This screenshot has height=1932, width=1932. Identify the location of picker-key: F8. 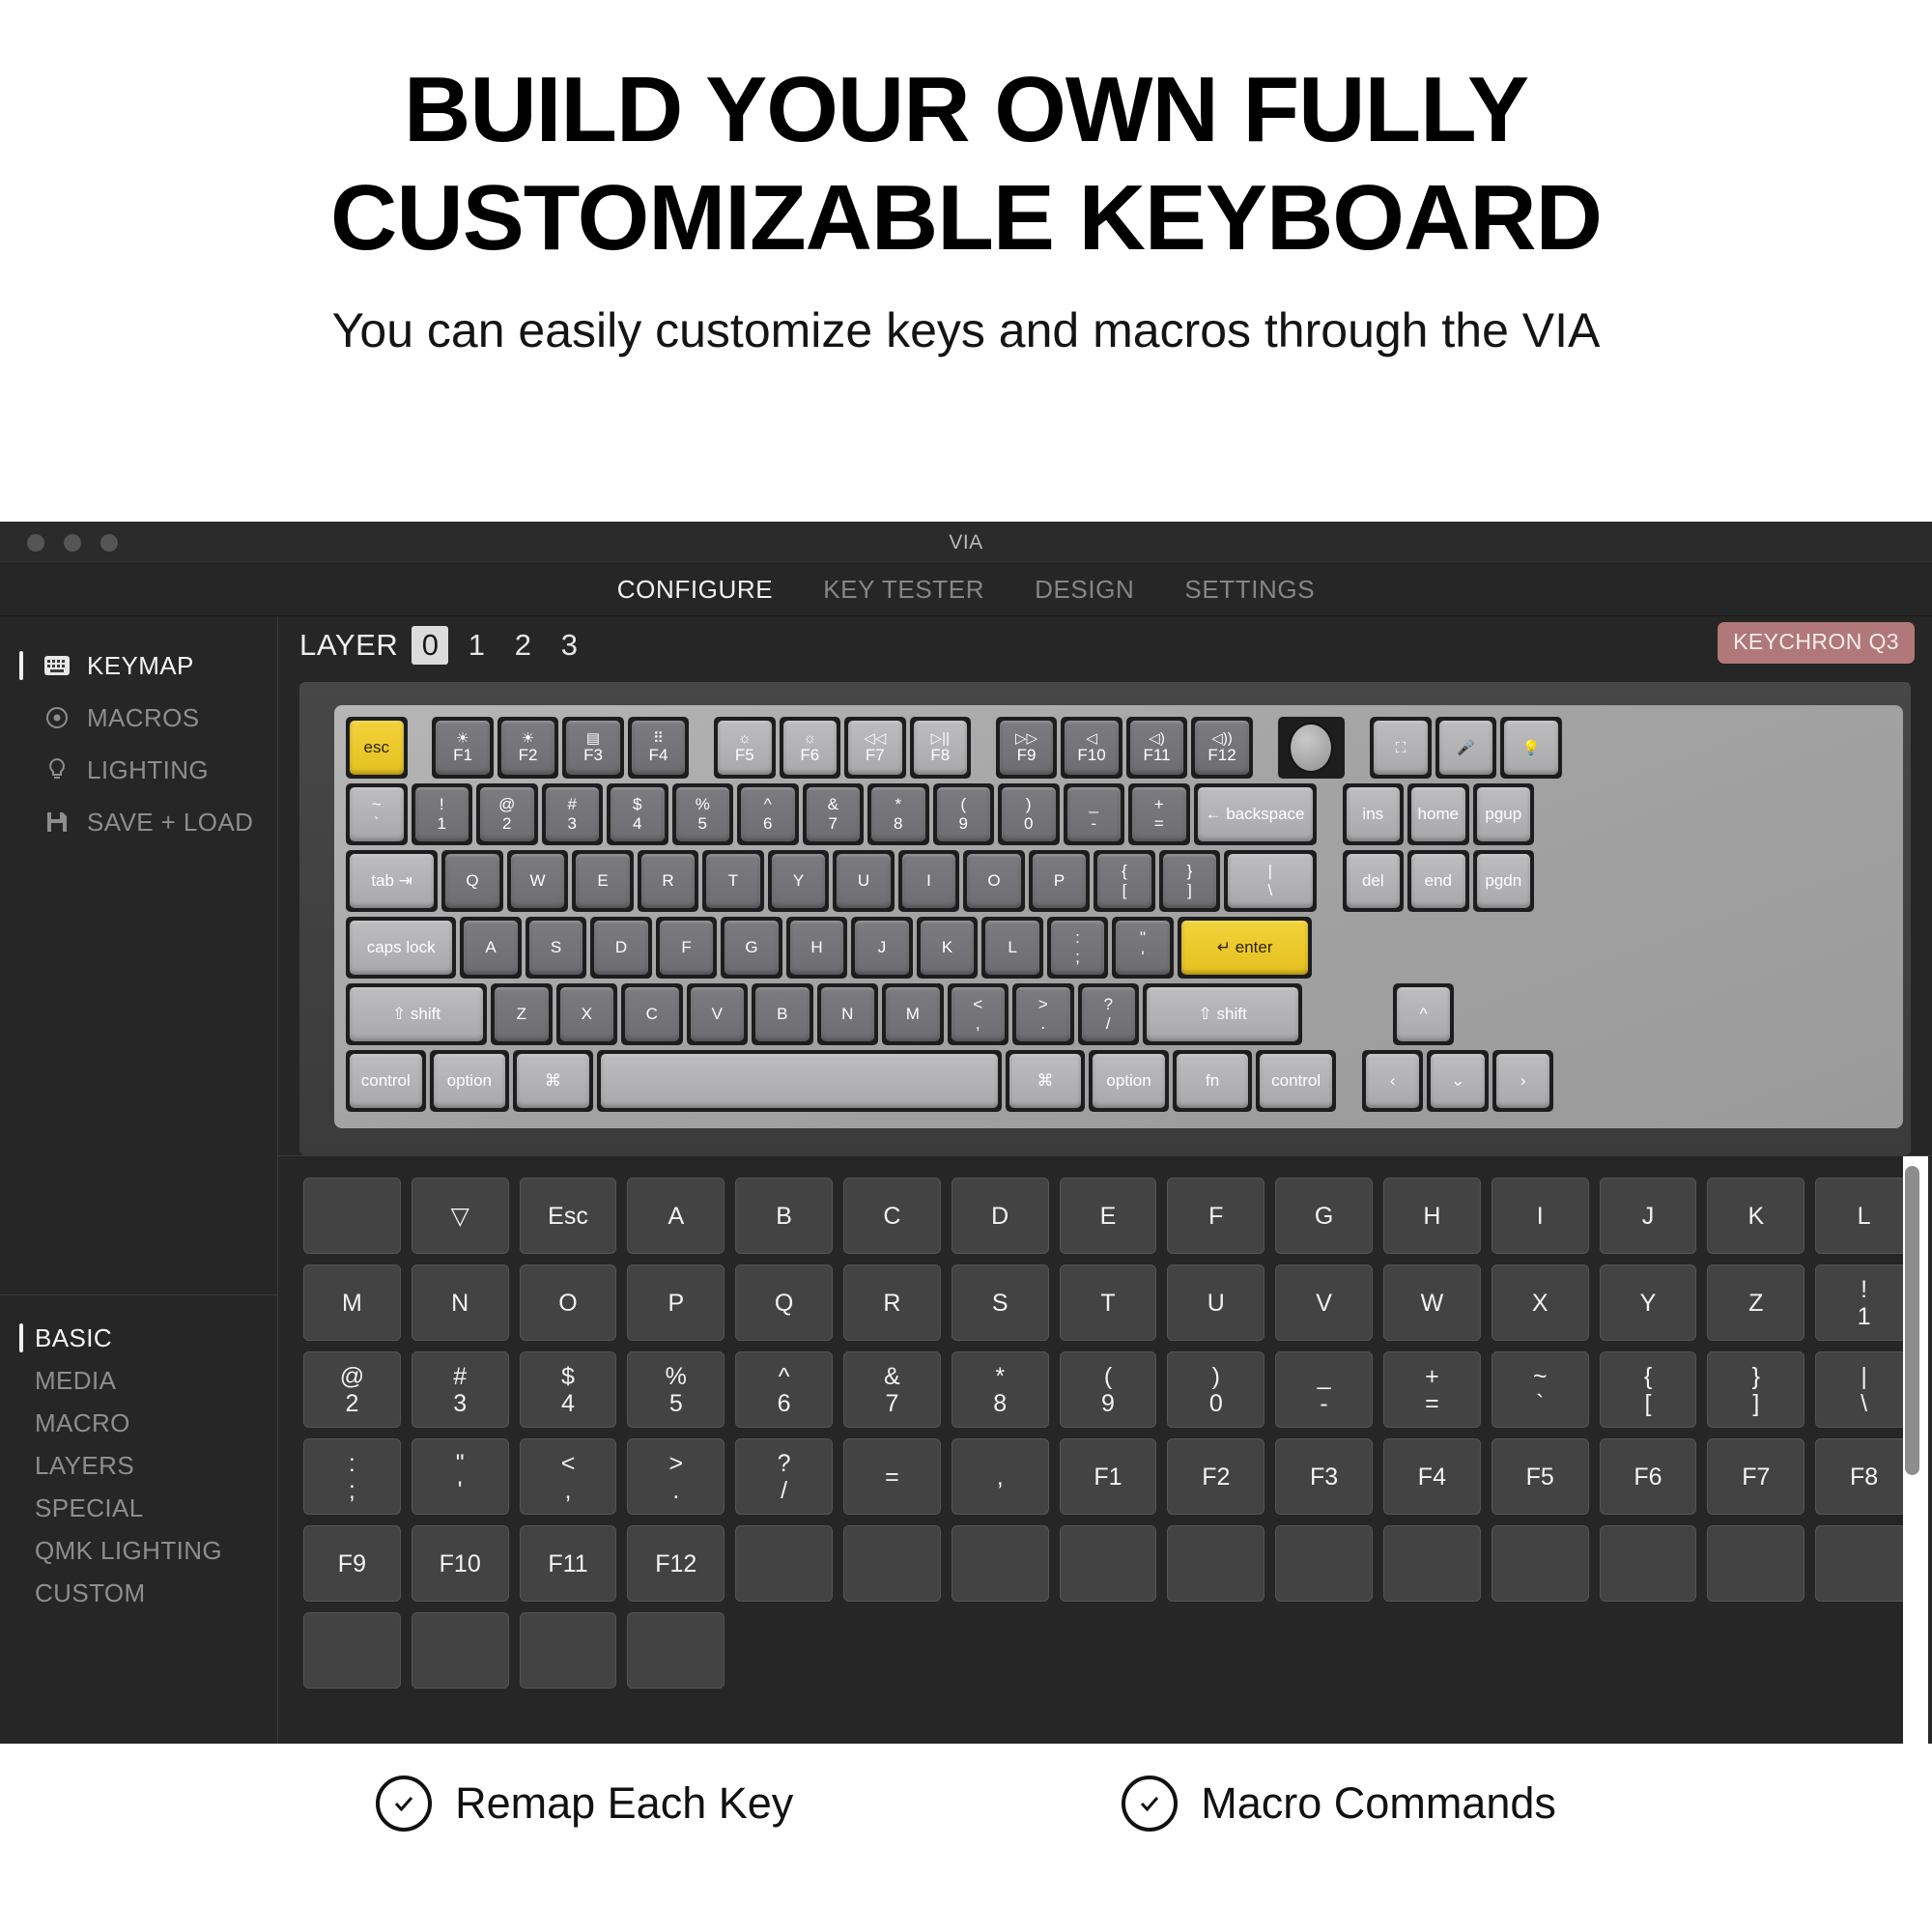
(1864, 1476).